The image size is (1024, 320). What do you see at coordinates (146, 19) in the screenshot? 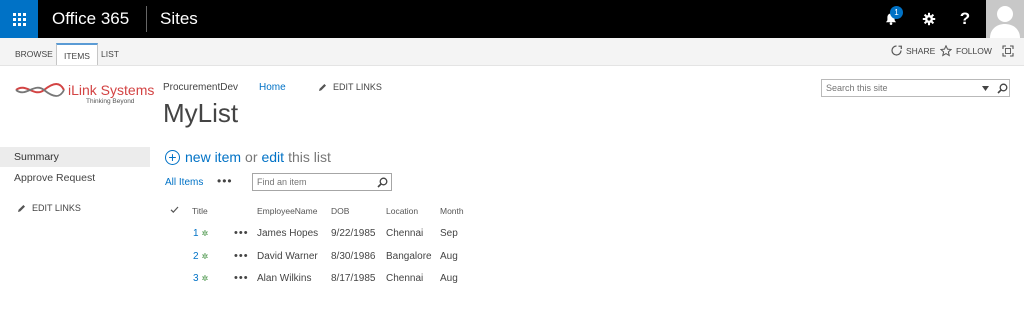
I see `divider` at bounding box center [146, 19].